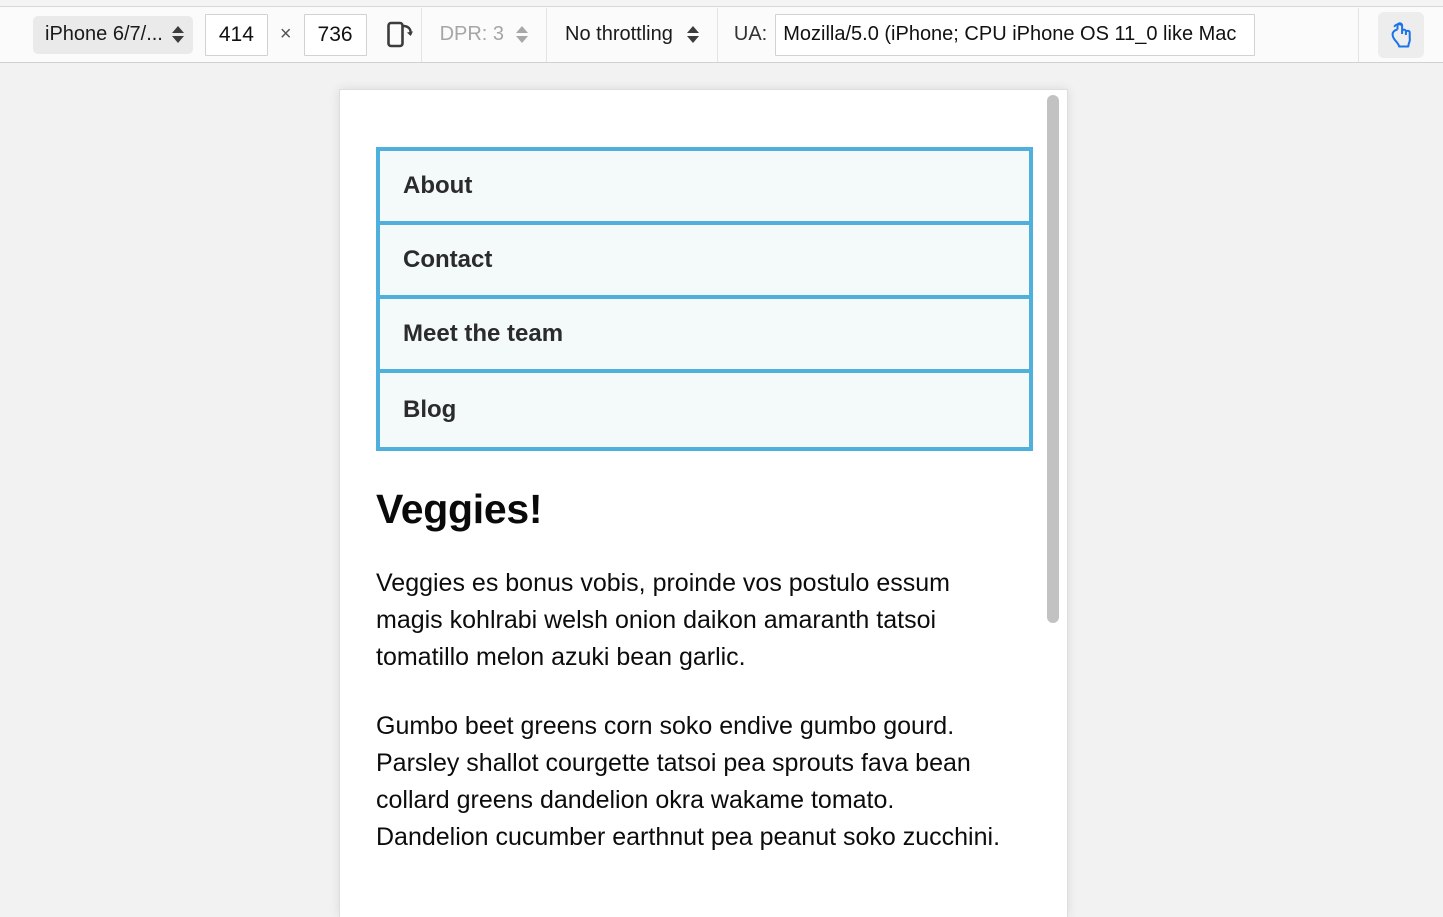 This screenshot has height=917, width=1443. I want to click on rotate-device-icon, so click(399, 34).